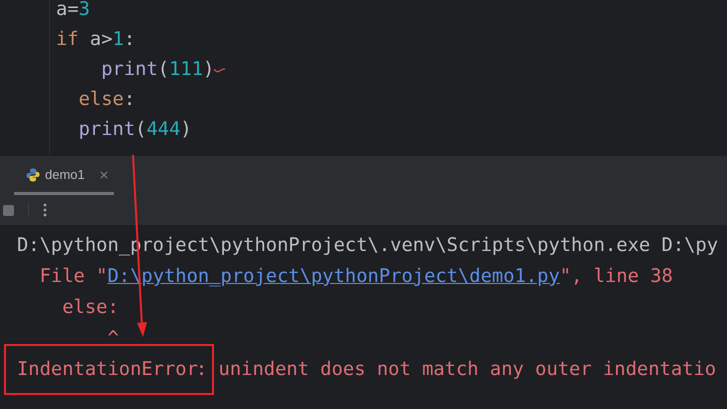  What do you see at coordinates (107, 370) in the screenshot?
I see `error-type: IndentationError` at bounding box center [107, 370].